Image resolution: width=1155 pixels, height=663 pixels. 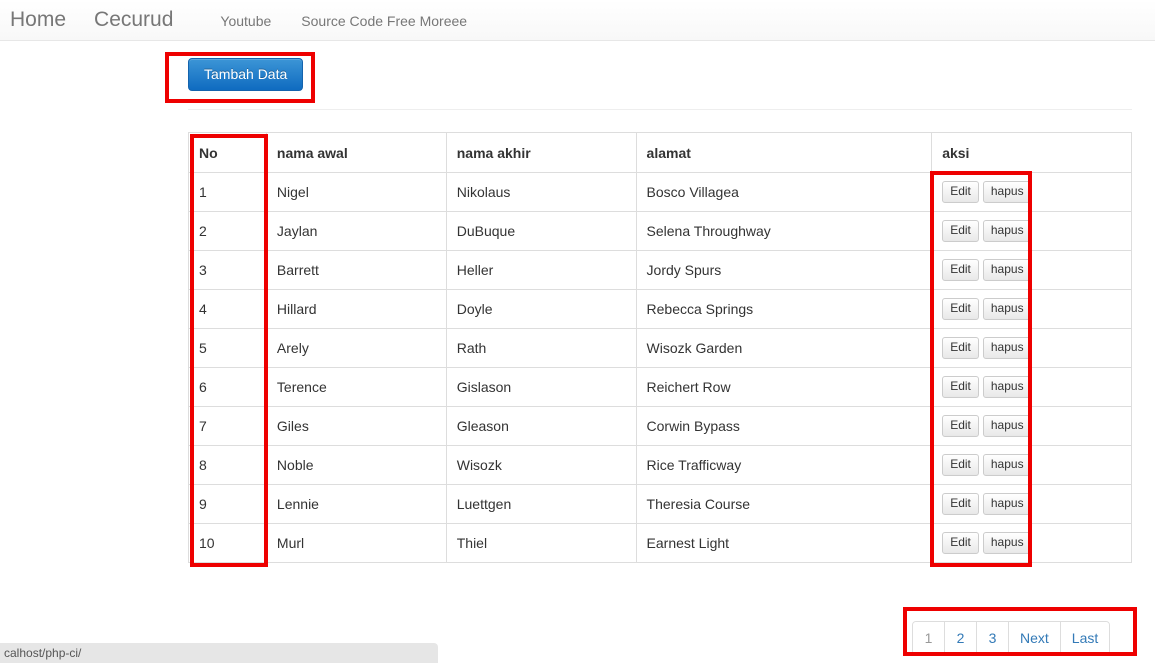 I want to click on table-head: No nama awal nama akhir alamat aksi, so click(x=660, y=152).